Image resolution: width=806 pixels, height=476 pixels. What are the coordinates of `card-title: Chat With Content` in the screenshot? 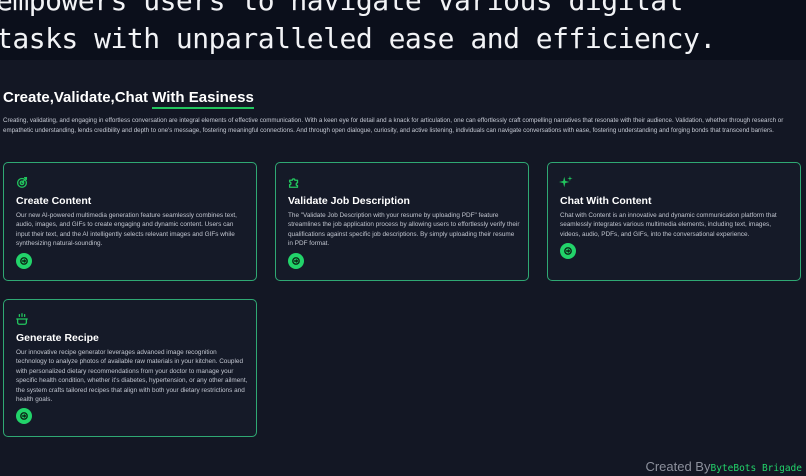 It's located at (606, 201).